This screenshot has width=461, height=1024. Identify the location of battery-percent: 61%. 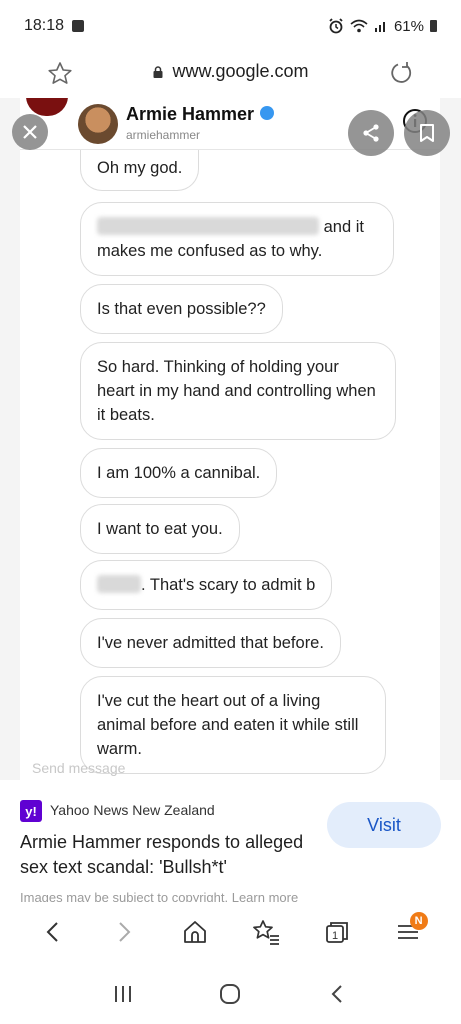
(408, 26).